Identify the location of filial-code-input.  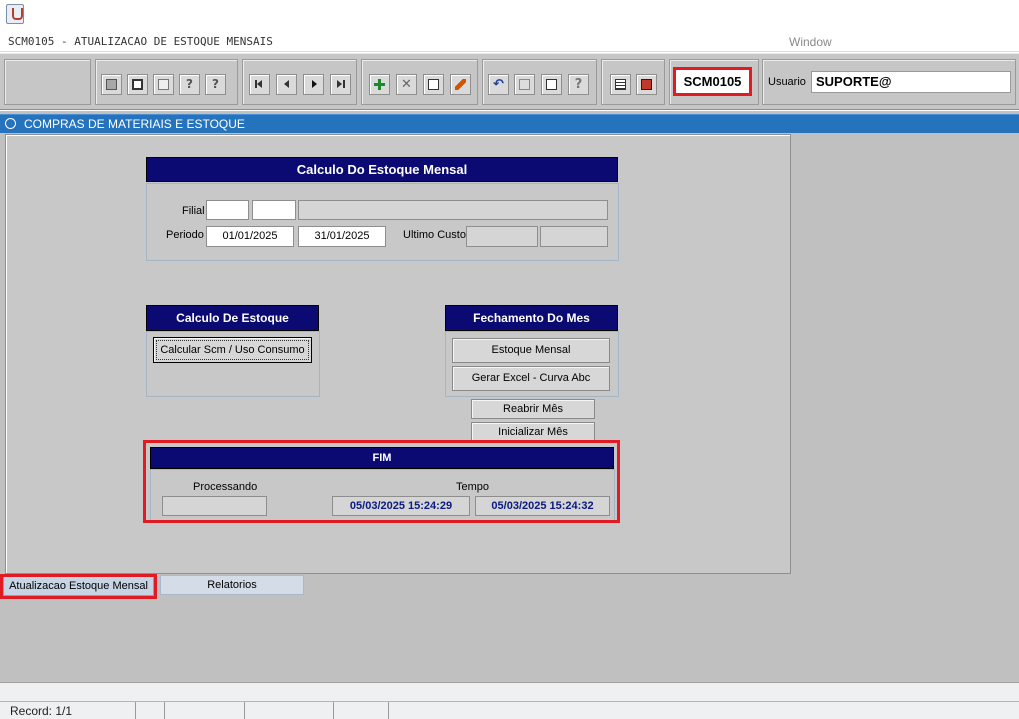
(227, 210).